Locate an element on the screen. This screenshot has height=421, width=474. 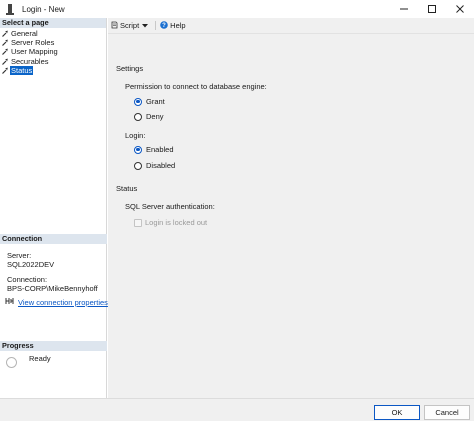
grant-label: Grant is located at coordinates (155, 101).